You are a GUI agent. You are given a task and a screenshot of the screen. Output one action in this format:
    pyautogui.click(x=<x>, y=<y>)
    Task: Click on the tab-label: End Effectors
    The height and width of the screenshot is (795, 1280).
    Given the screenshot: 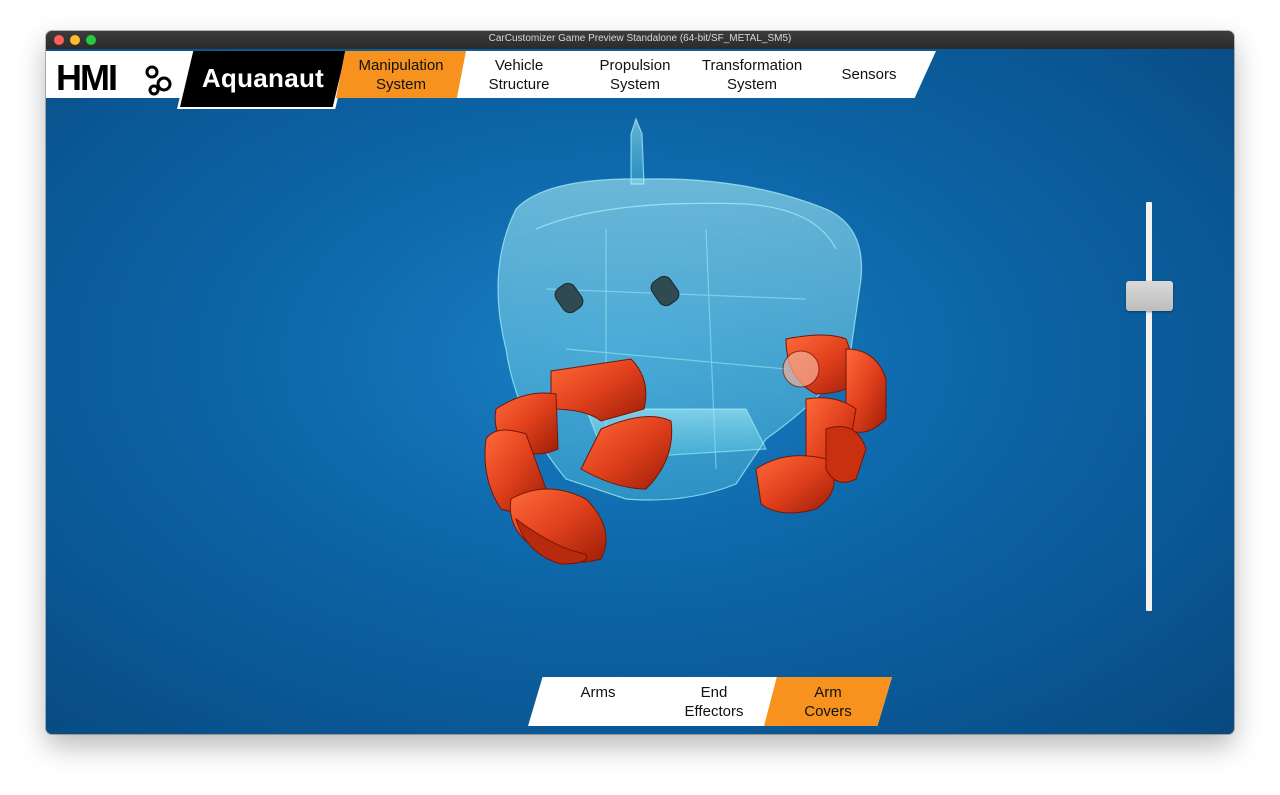 What is the action you would take?
    pyautogui.click(x=714, y=701)
    